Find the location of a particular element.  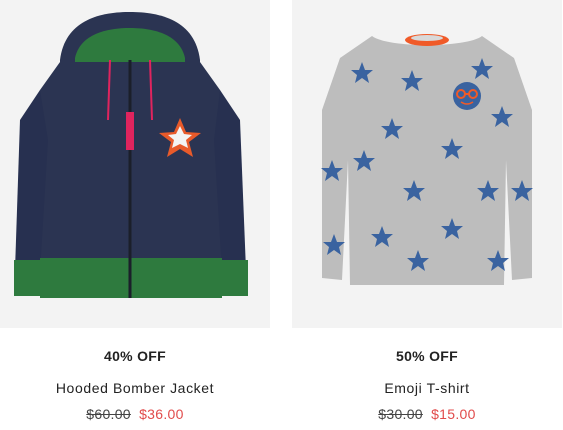

discount-badge: 40% OFF is located at coordinates (134, 356).